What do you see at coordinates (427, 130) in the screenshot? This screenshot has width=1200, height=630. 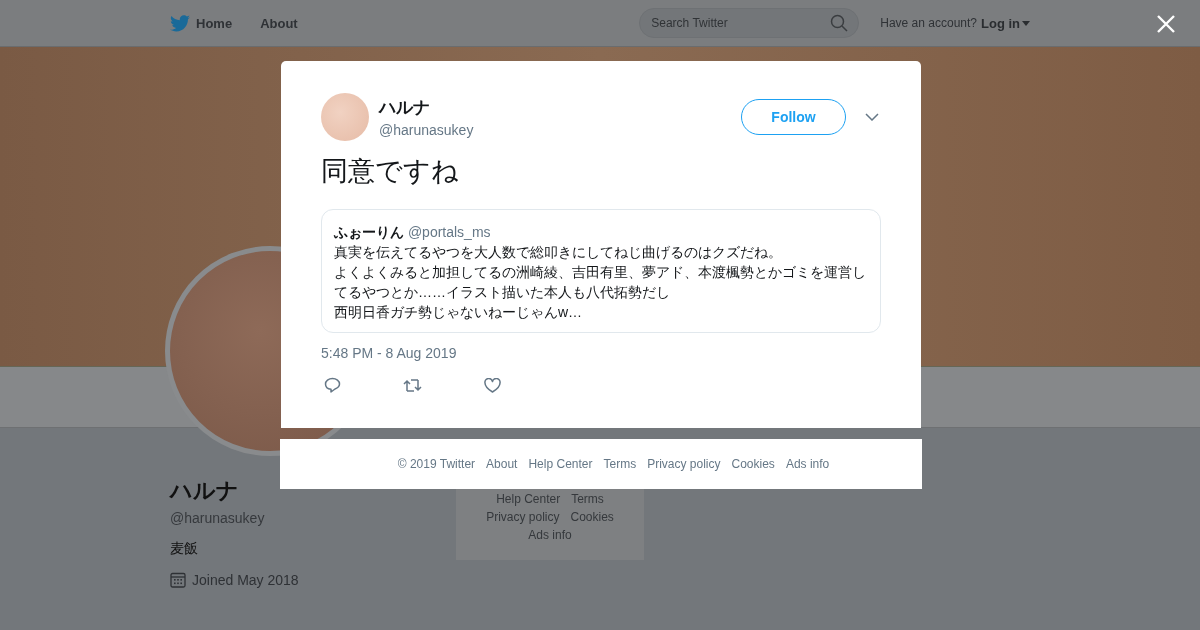 I see `user-handle: @harunasukey` at bounding box center [427, 130].